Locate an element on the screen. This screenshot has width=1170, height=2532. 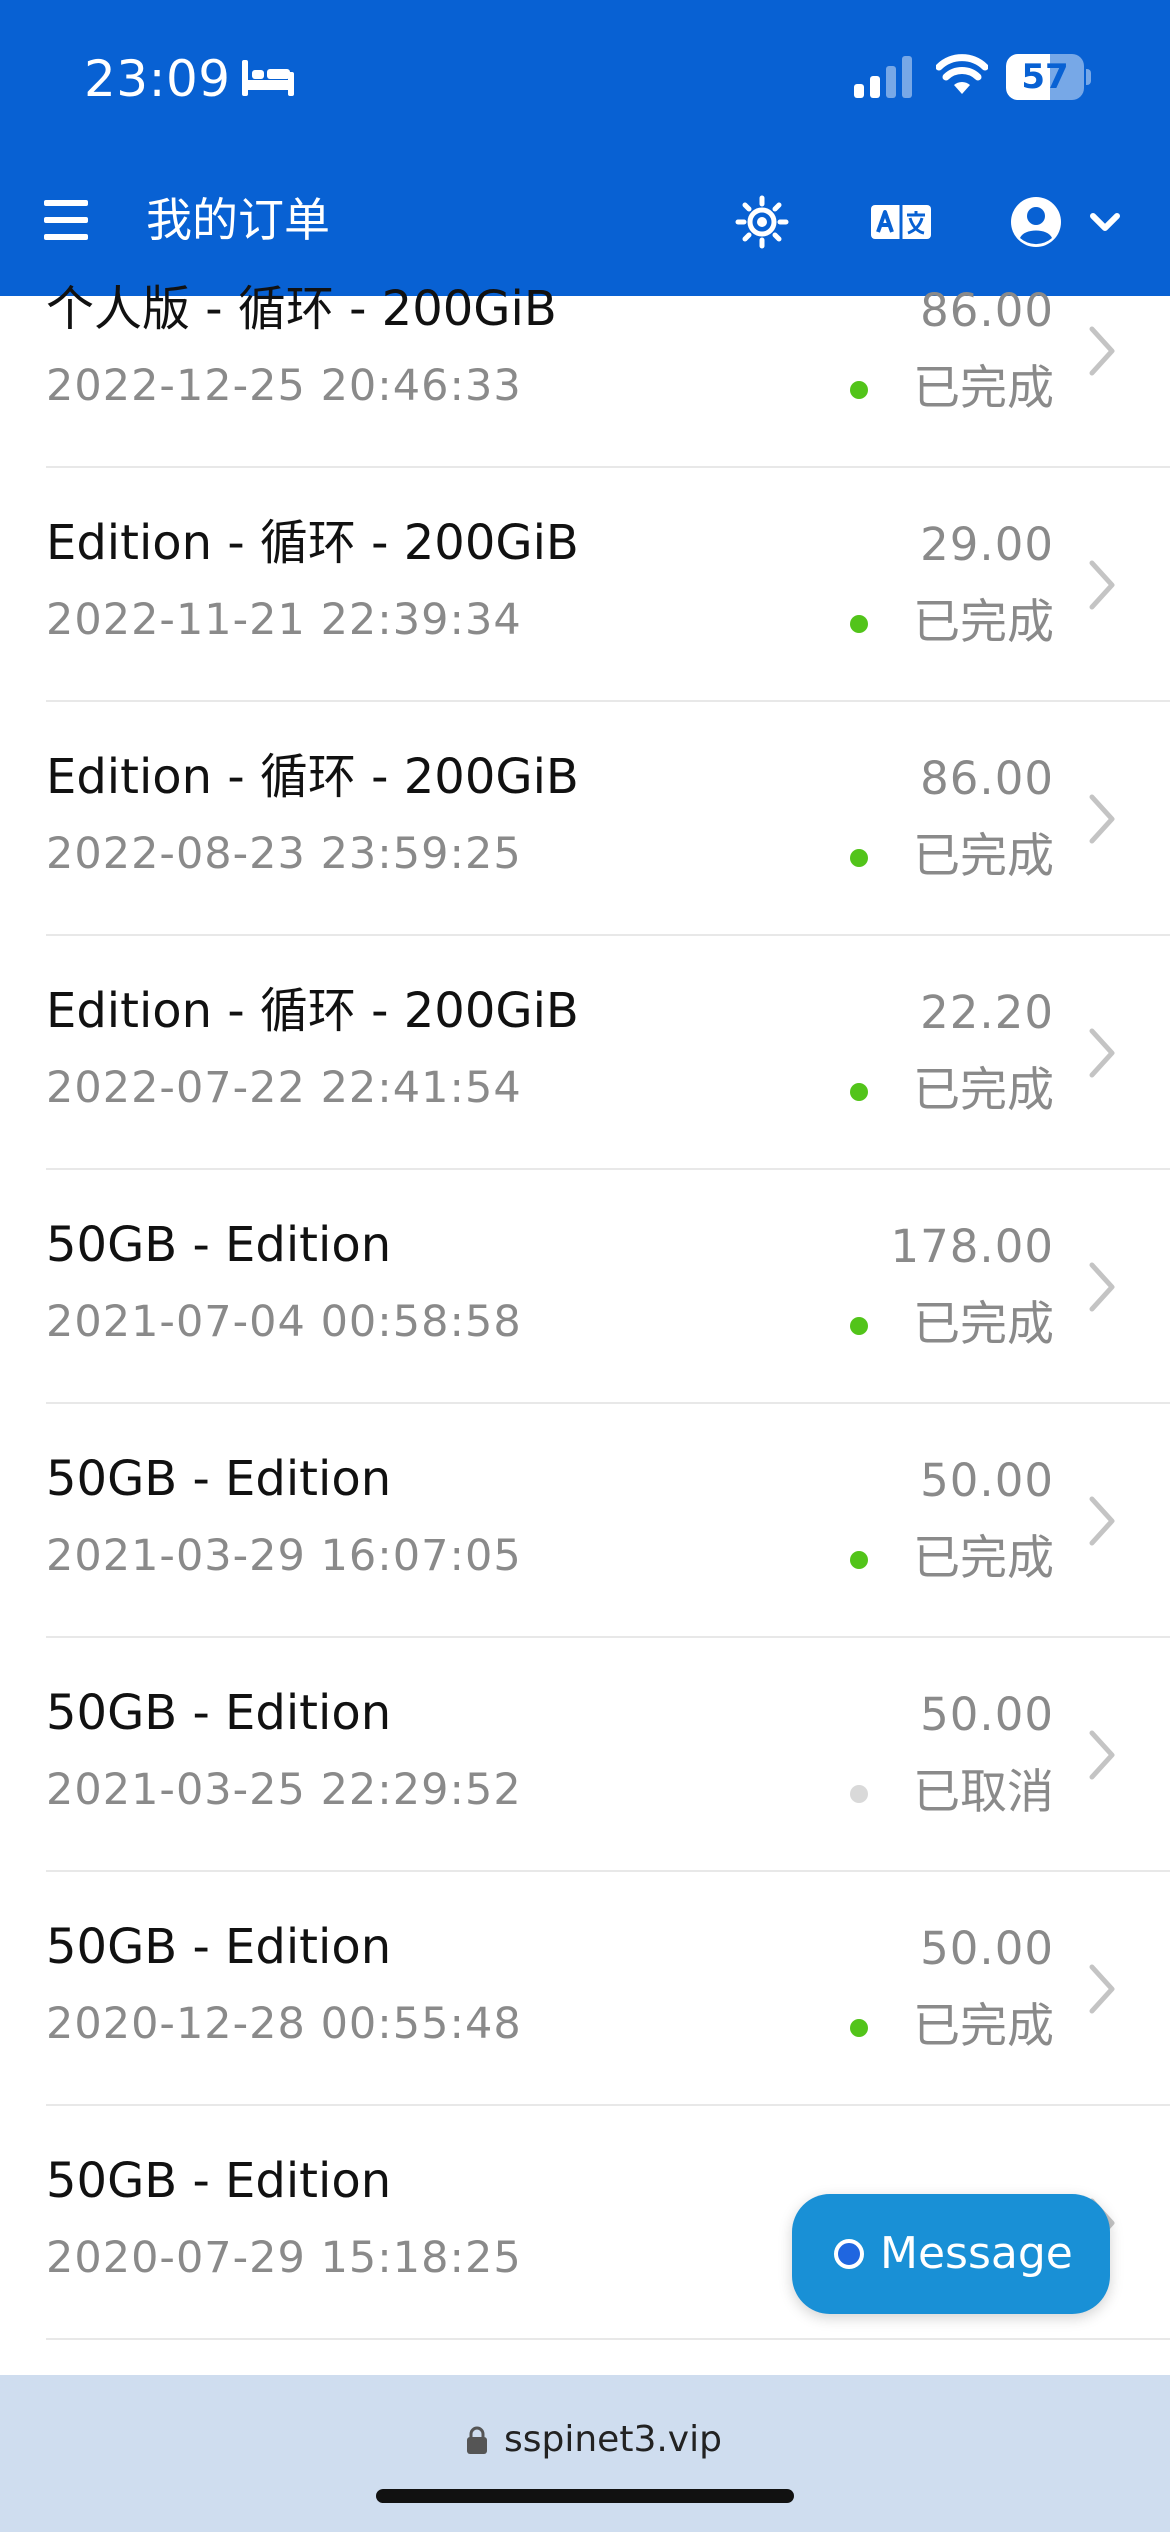
battery-tip is located at coordinates (1088, 77).